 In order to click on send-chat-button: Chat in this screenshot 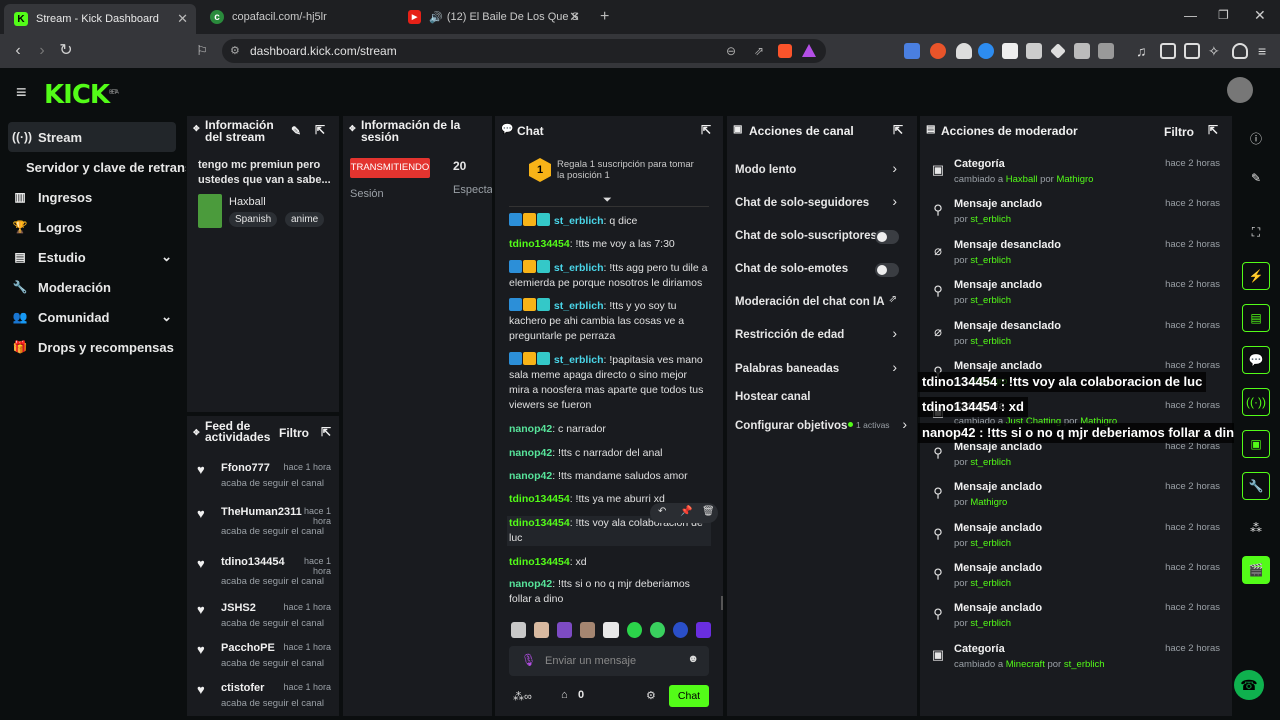, I will do `click(689, 696)`.